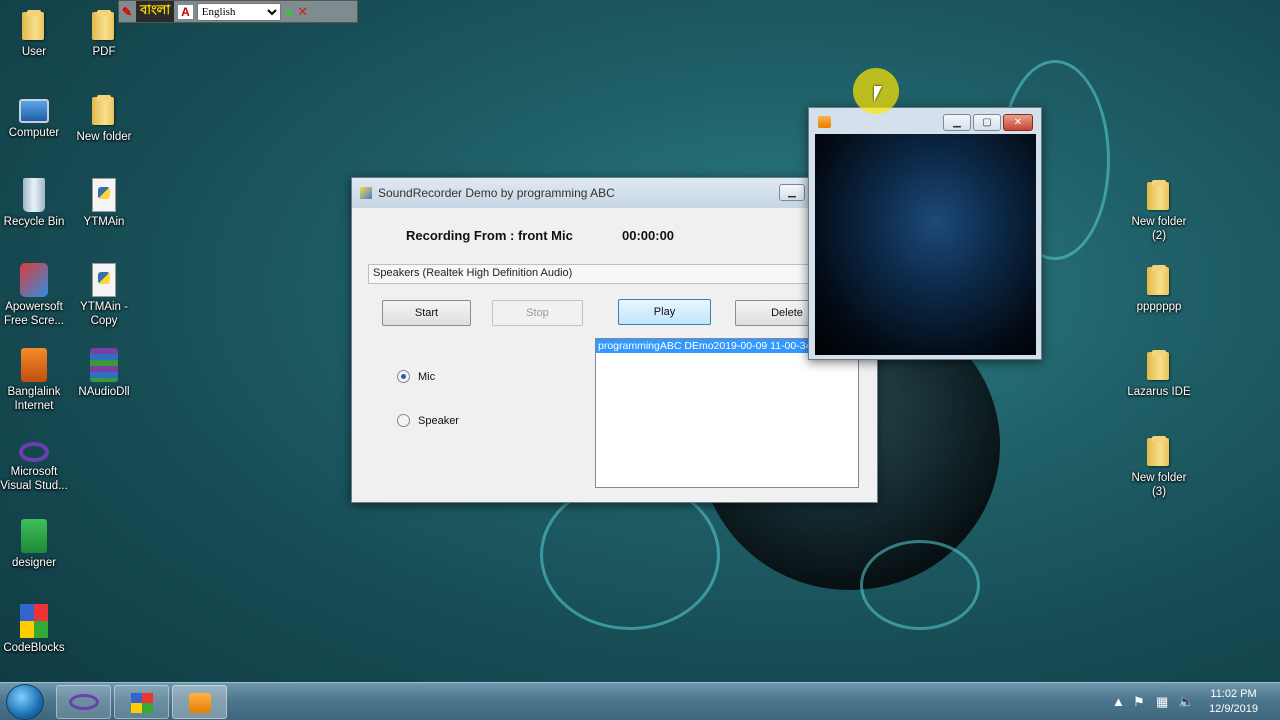 The height and width of the screenshot is (720, 1280). I want to click on desktop-icon-ytmain: YTMAin, so click(104, 203).